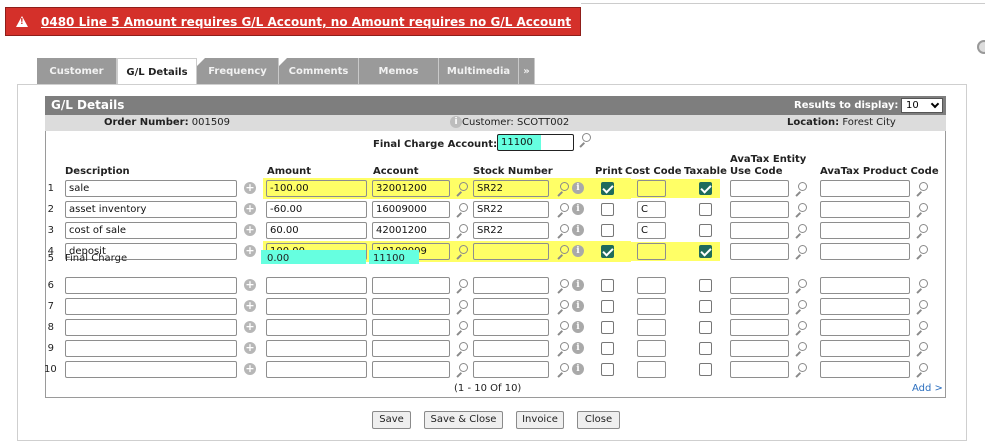  Describe the element at coordinates (399, 71) in the screenshot. I see `tab-memos: Memos` at that location.